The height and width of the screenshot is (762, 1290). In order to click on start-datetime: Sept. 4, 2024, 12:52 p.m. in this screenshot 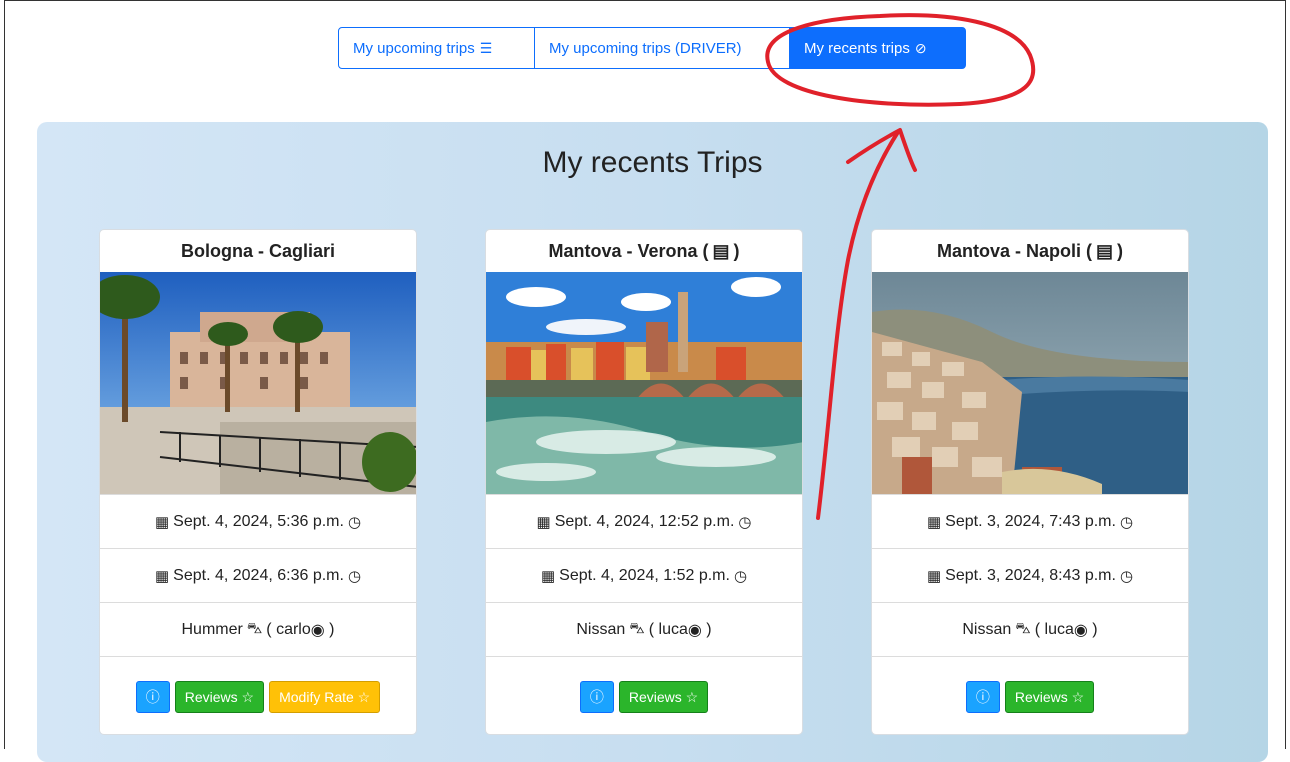, I will do `click(644, 521)`.